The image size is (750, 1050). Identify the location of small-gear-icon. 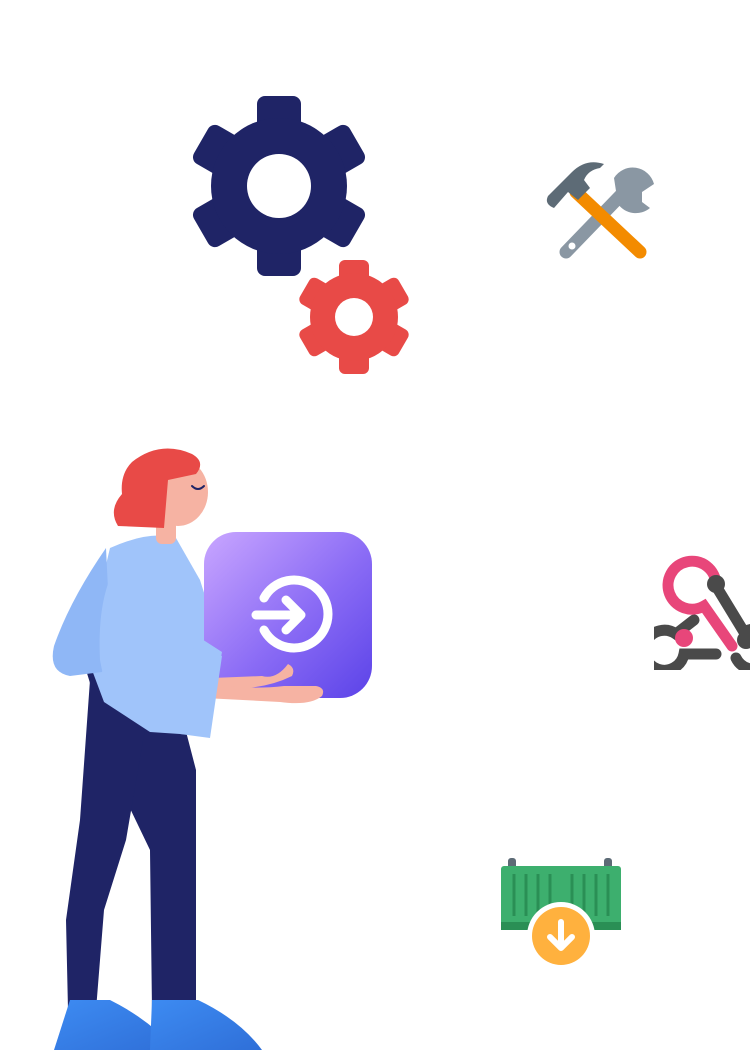
(355, 317).